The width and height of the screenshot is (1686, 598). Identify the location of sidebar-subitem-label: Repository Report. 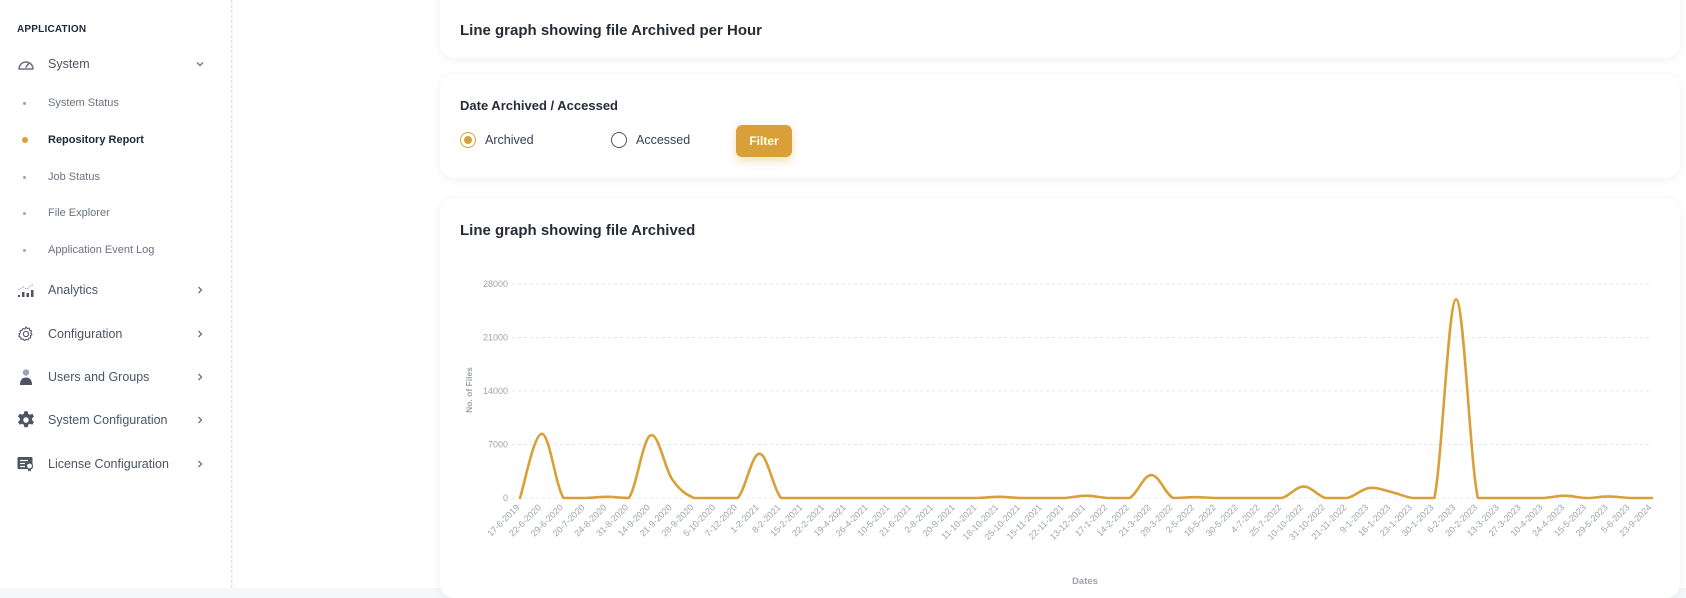
(96, 140).